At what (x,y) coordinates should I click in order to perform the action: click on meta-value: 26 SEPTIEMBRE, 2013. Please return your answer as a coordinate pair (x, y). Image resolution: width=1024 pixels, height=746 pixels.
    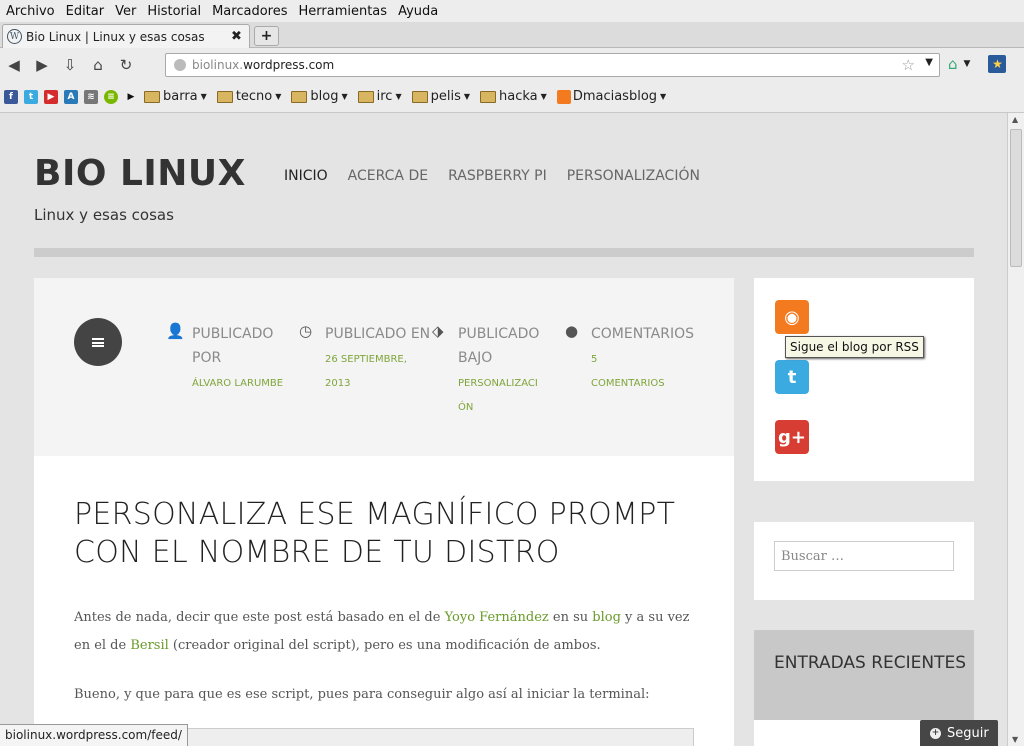
    Looking at the image, I should click on (380, 372).